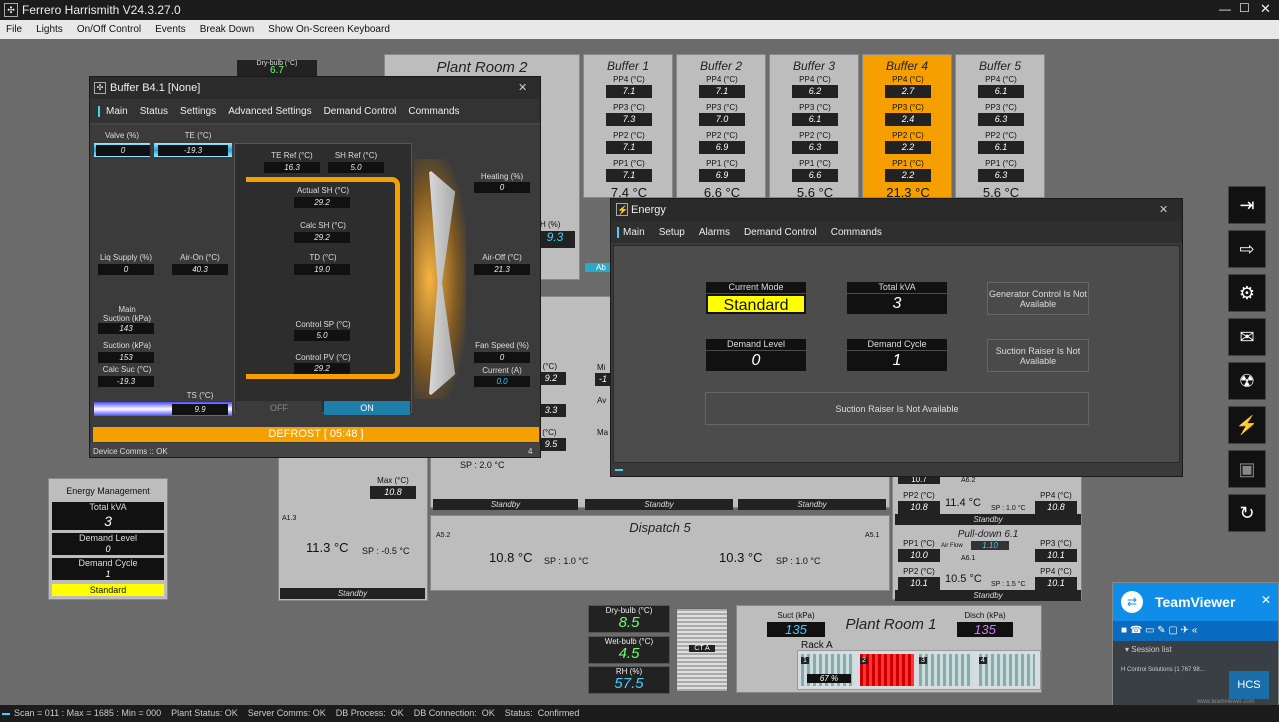  Describe the element at coordinates (109, 29) in the screenshot. I see `menu-onoff-control: On/Off Control` at that location.